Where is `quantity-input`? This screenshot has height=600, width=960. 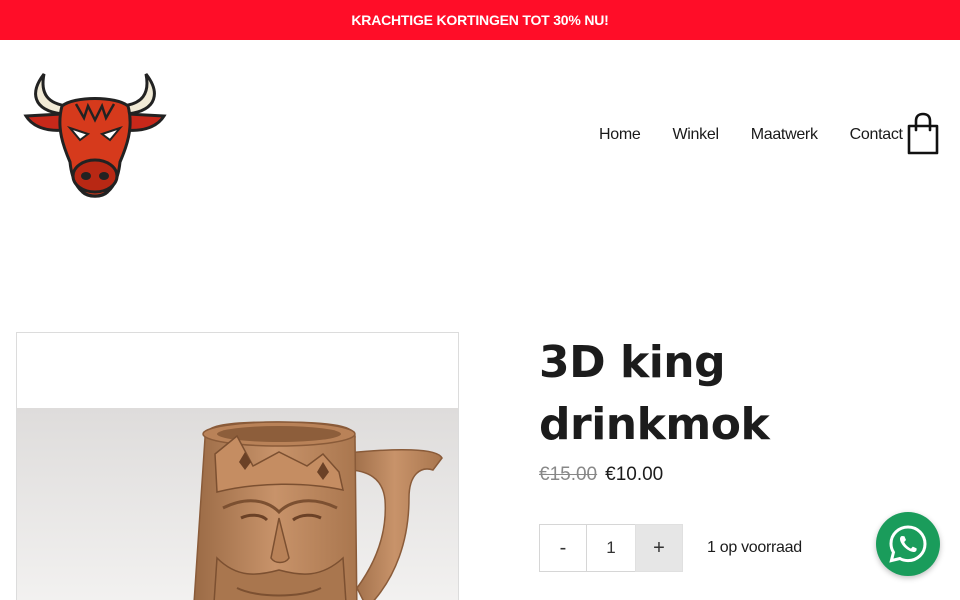
quantity-input is located at coordinates (611, 548).